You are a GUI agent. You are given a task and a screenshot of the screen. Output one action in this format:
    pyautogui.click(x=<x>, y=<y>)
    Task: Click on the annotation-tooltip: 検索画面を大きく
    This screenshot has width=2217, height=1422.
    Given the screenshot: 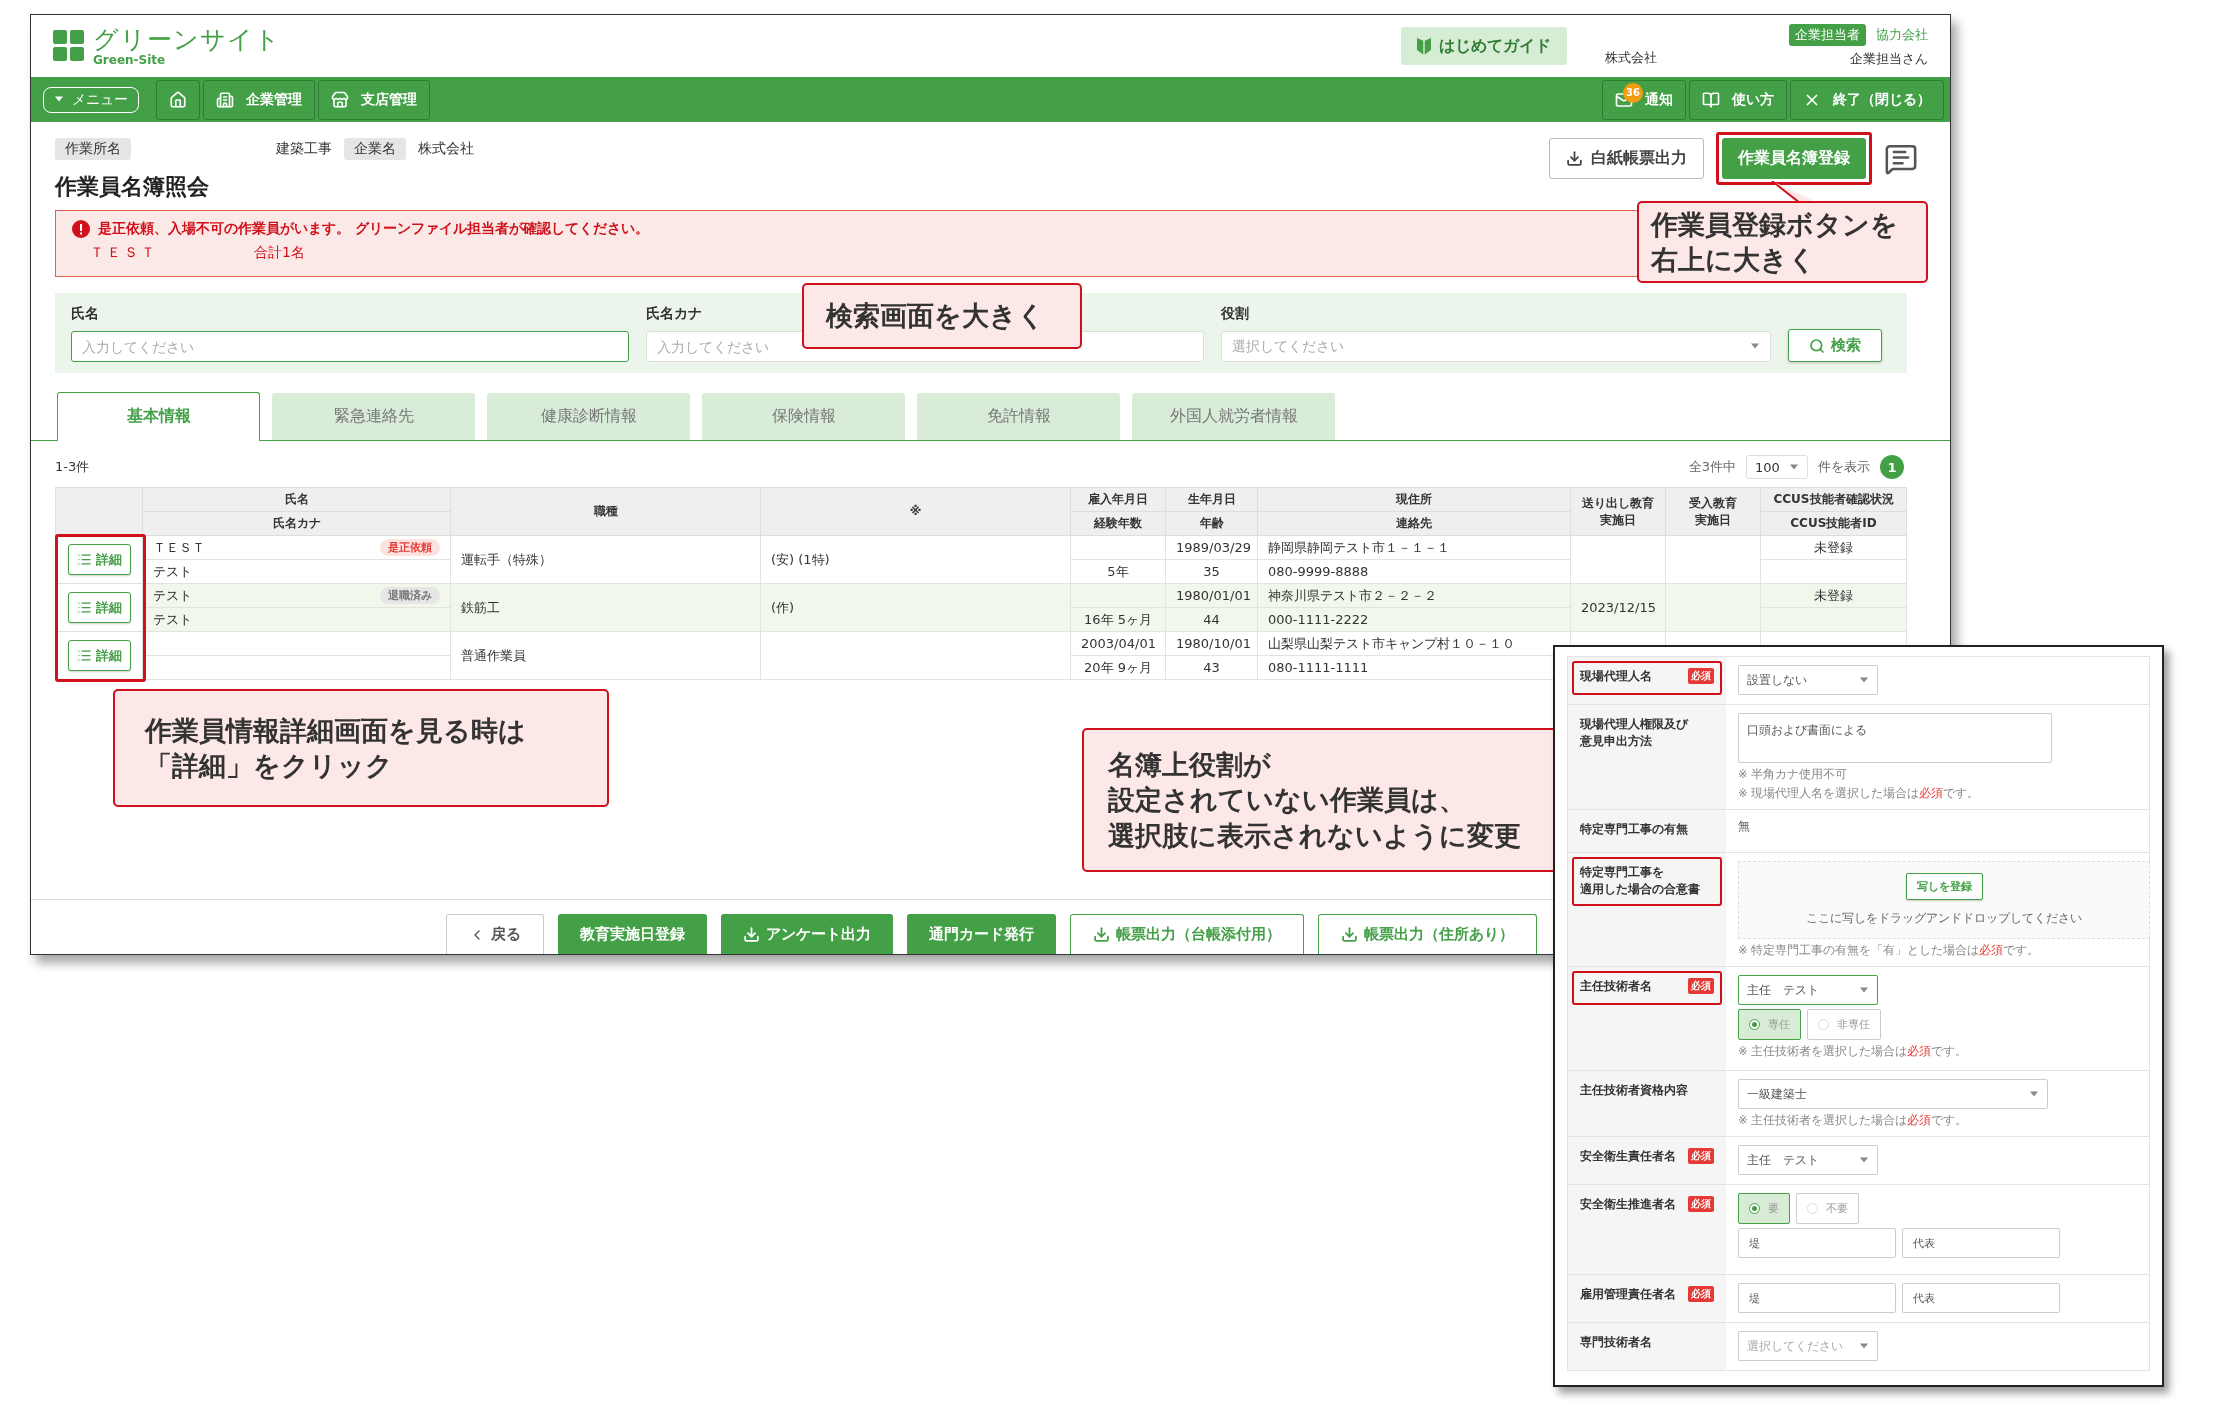 What is the action you would take?
    pyautogui.click(x=942, y=316)
    